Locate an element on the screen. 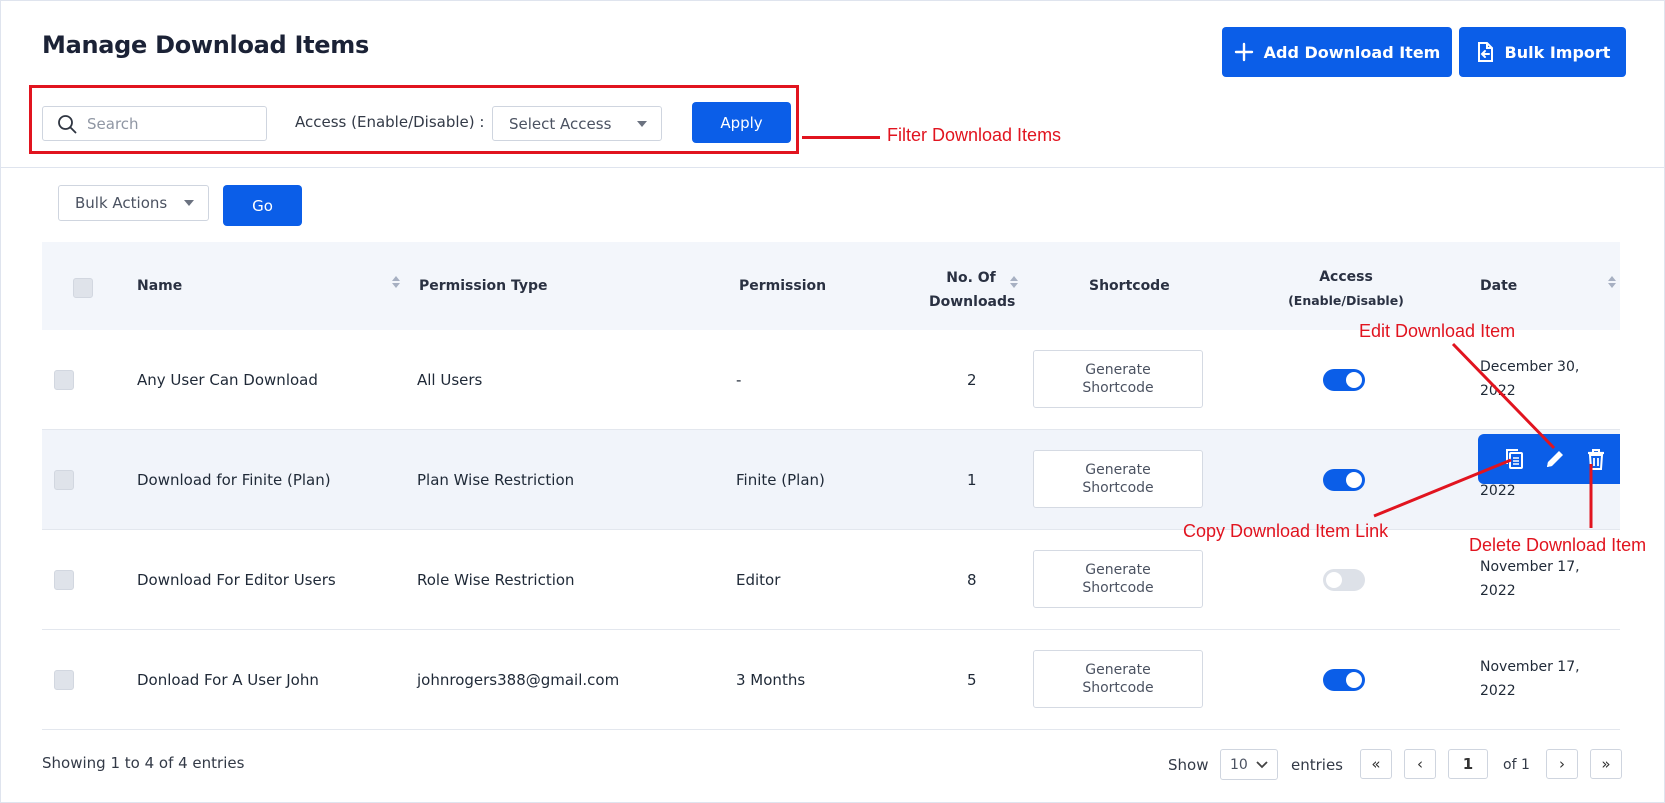  entries-label: entries is located at coordinates (1317, 765).